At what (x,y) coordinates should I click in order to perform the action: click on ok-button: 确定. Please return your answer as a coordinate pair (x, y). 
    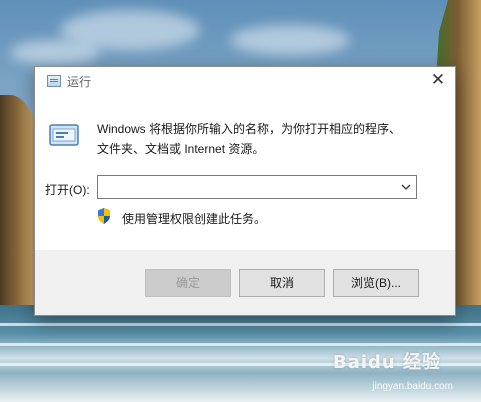
    Looking at the image, I should click on (188, 283).